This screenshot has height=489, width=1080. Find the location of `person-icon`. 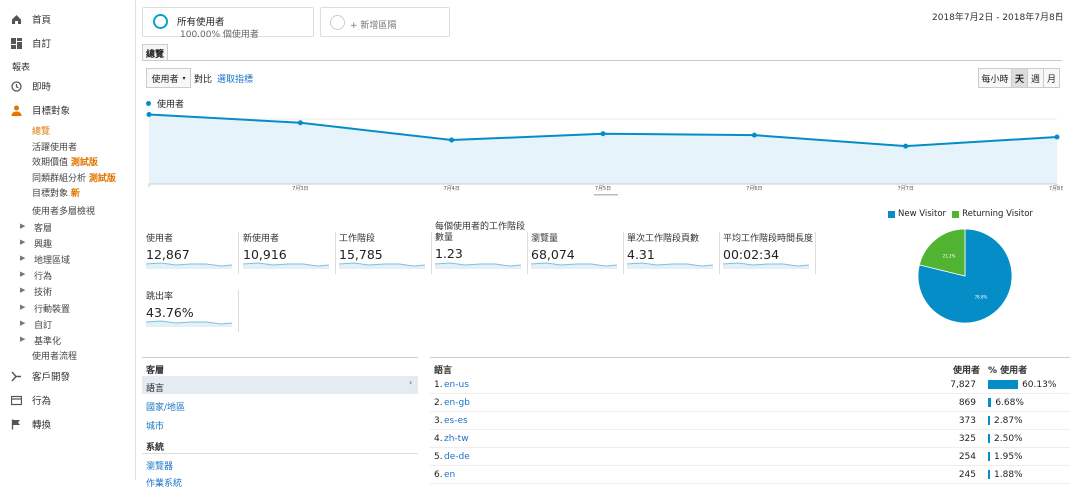

person-icon is located at coordinates (16, 110).